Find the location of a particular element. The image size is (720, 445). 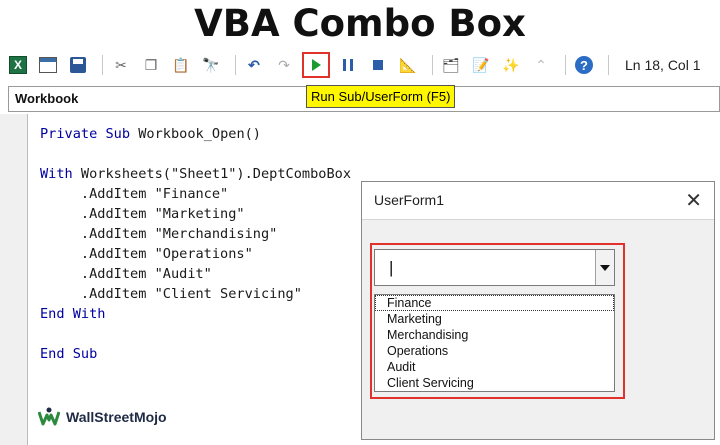

reset-icon is located at coordinates (378, 65).